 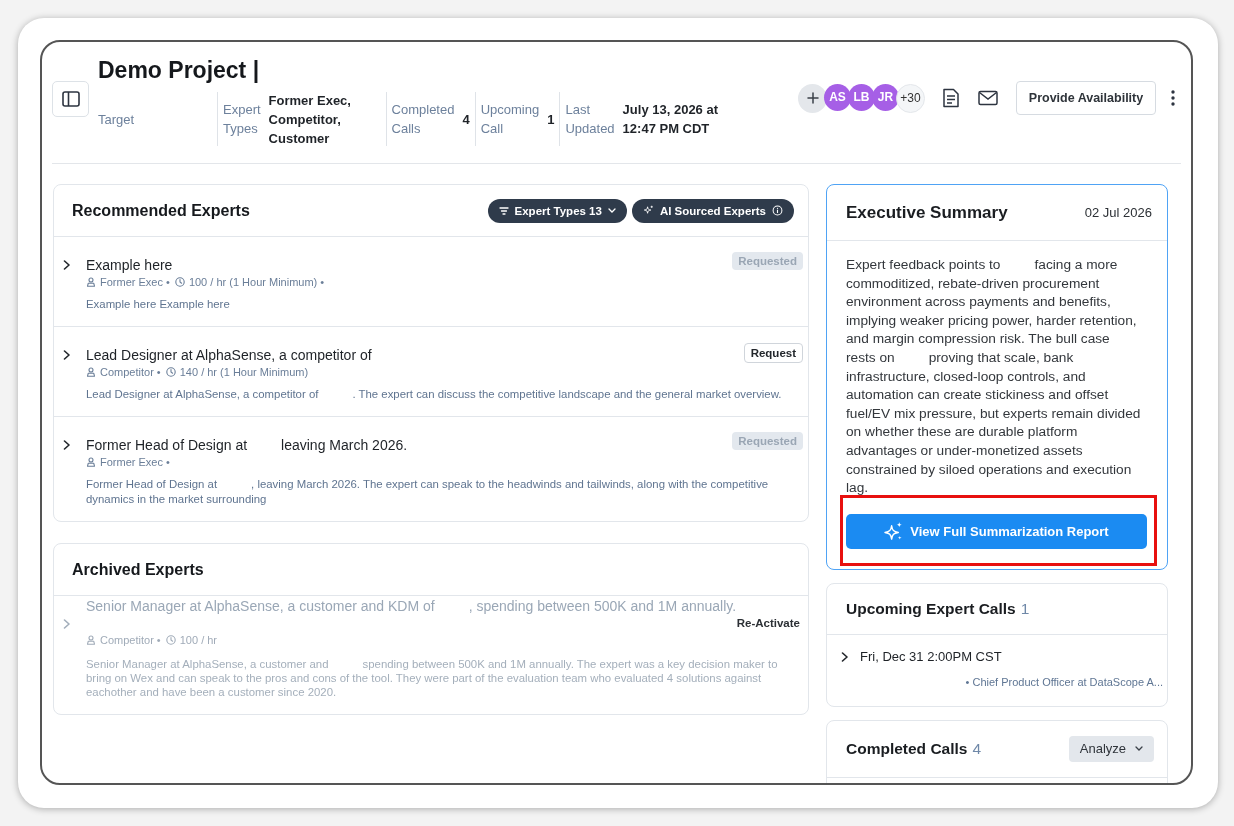 What do you see at coordinates (503, 210) in the screenshot?
I see `filter-icon` at bounding box center [503, 210].